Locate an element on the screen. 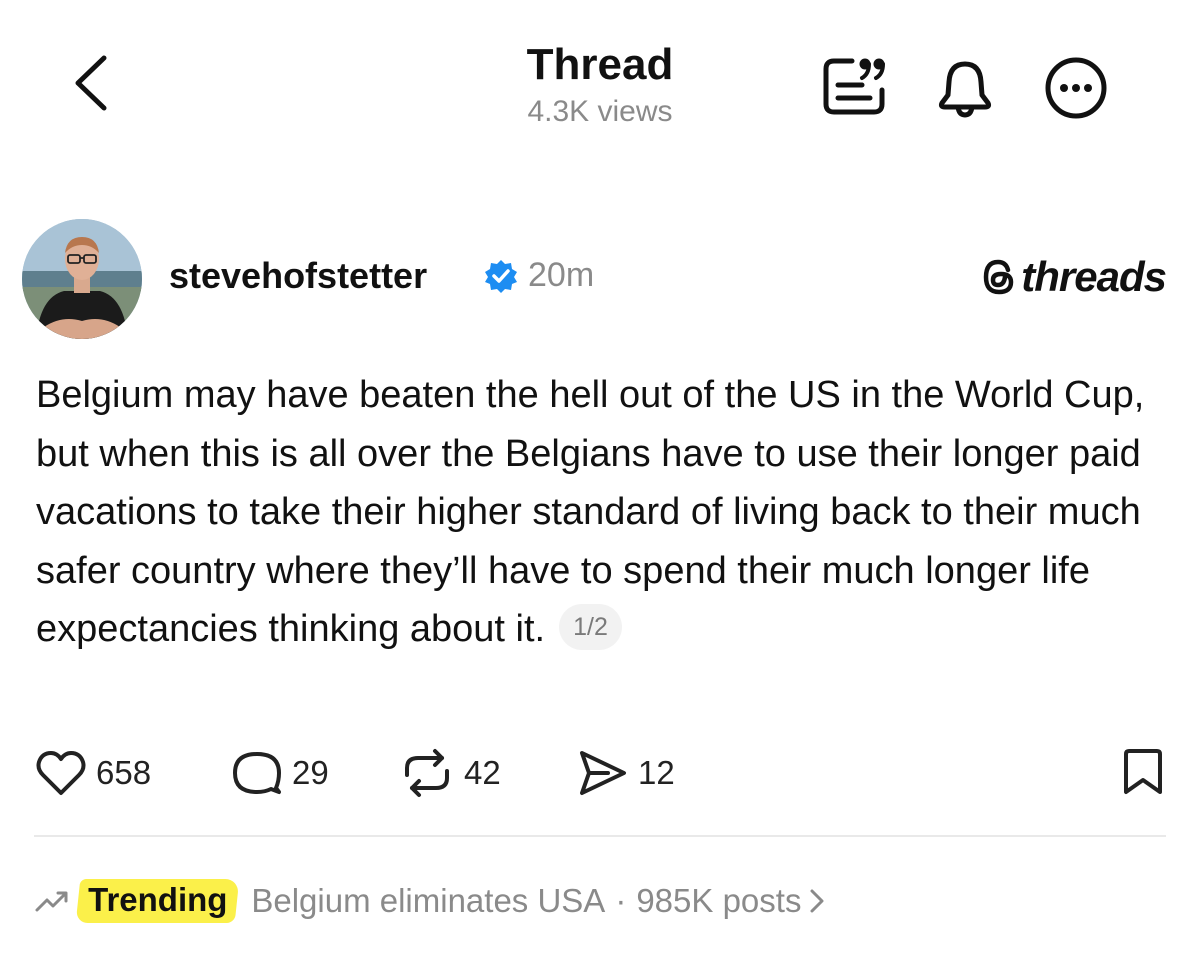  verified-icon is located at coordinates (501, 276).